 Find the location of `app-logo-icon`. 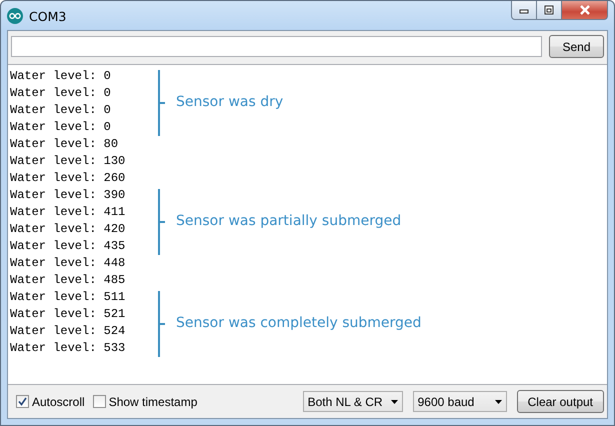

app-logo-icon is located at coordinates (15, 16).